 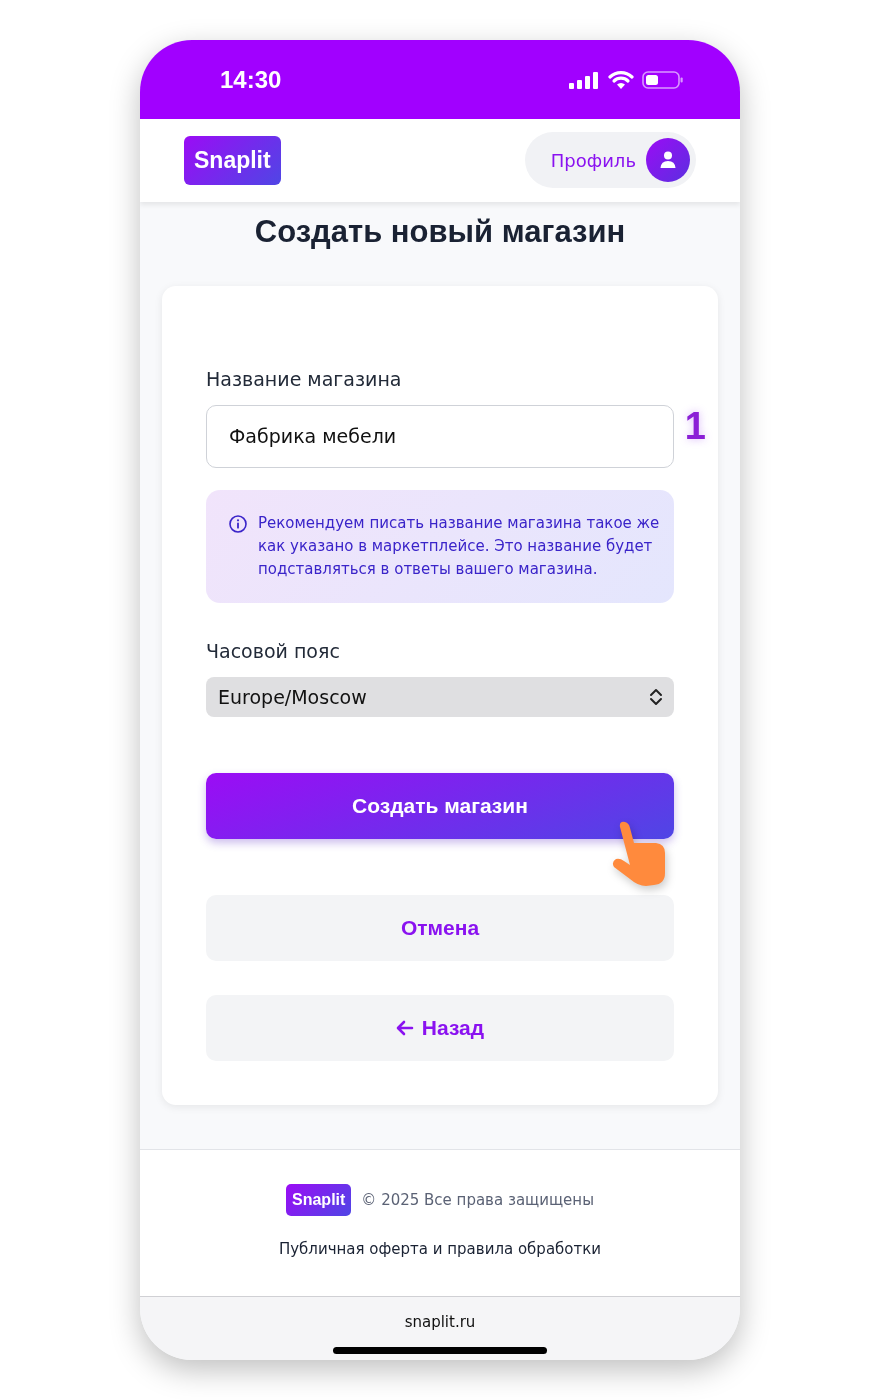 What do you see at coordinates (459, 546) in the screenshot?
I see `info-text: Рекомендуем писать название магазина такое же как указано в маркетплейсе. Это название будет подставляться в ответы вашего магазина.` at bounding box center [459, 546].